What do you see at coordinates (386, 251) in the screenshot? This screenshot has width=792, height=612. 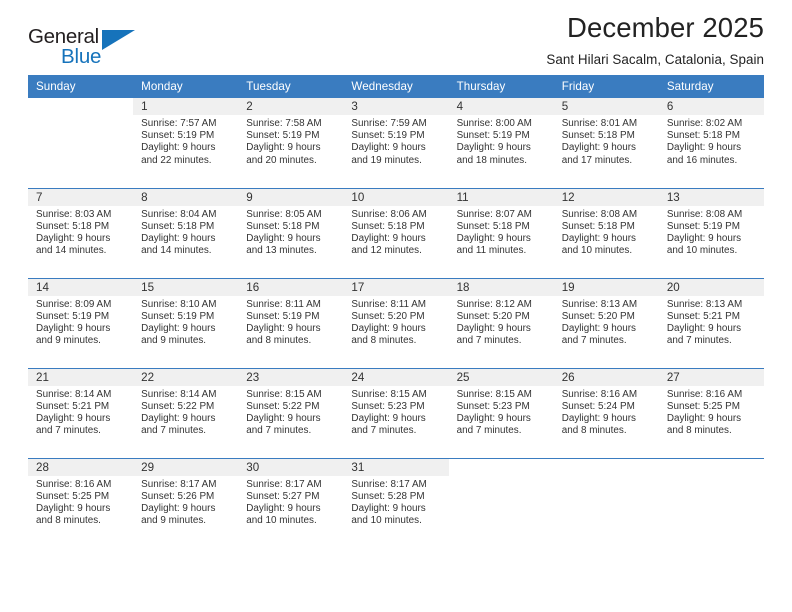 I see `daylight-text-line2: and 12 minutes.` at bounding box center [386, 251].